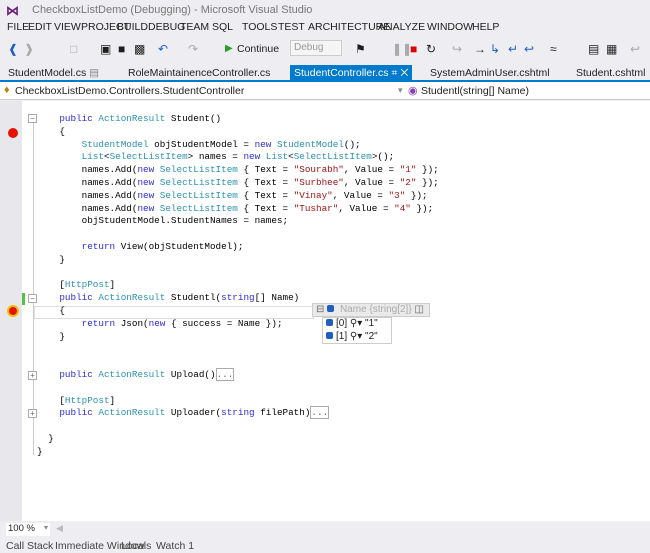 The image size is (650, 553). What do you see at coordinates (13, 49) in the screenshot?
I see `back-icon: ❰` at bounding box center [13, 49].